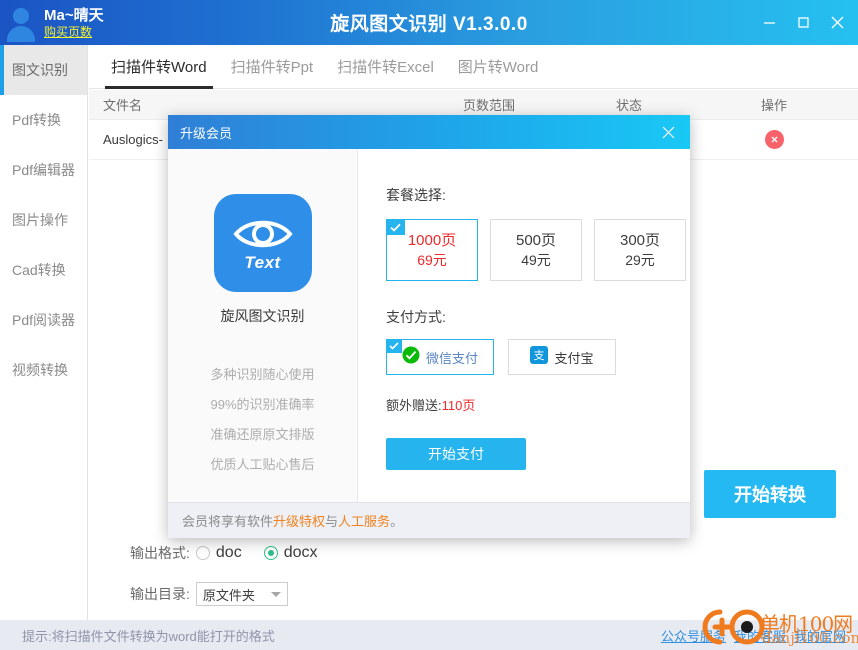 This screenshot has height=650, width=858. What do you see at coordinates (769, 22) in the screenshot?
I see `minimize-icon` at bounding box center [769, 22].